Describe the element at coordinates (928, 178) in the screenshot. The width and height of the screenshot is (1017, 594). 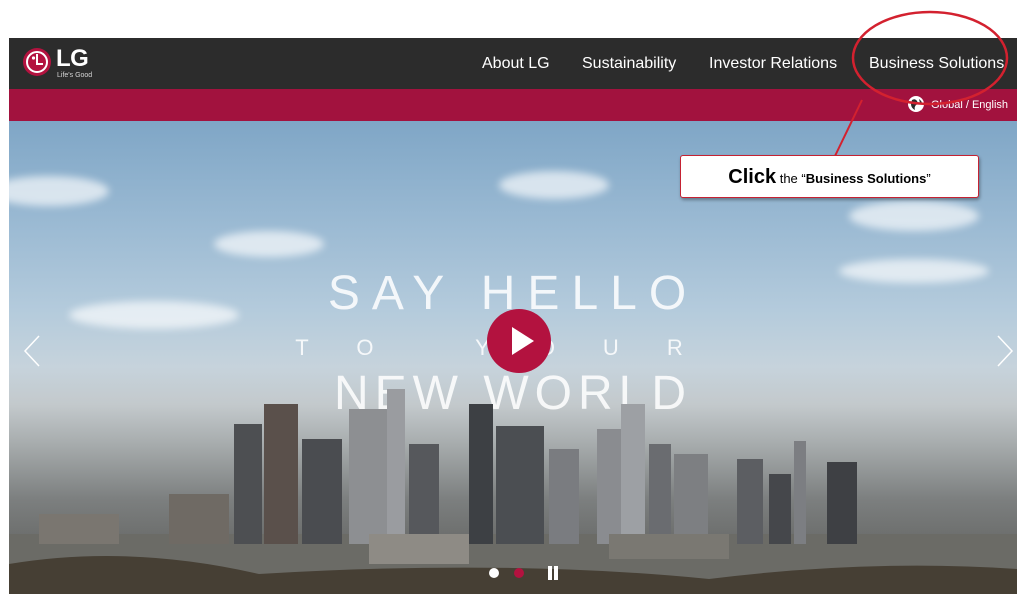
I see `callout-end-text: ”` at that location.